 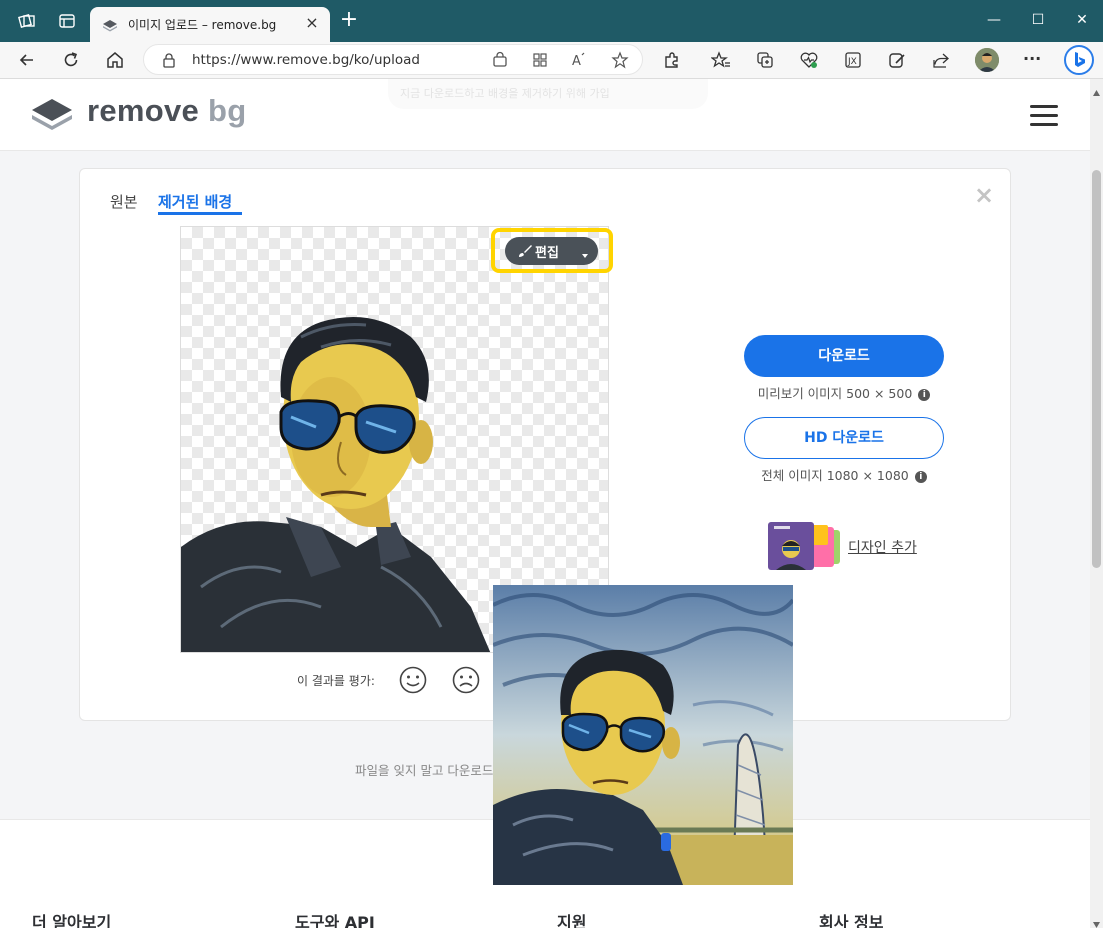 I want to click on active-tab: 이미지 업로드 – remove.bg ×, so click(x=210, y=24).